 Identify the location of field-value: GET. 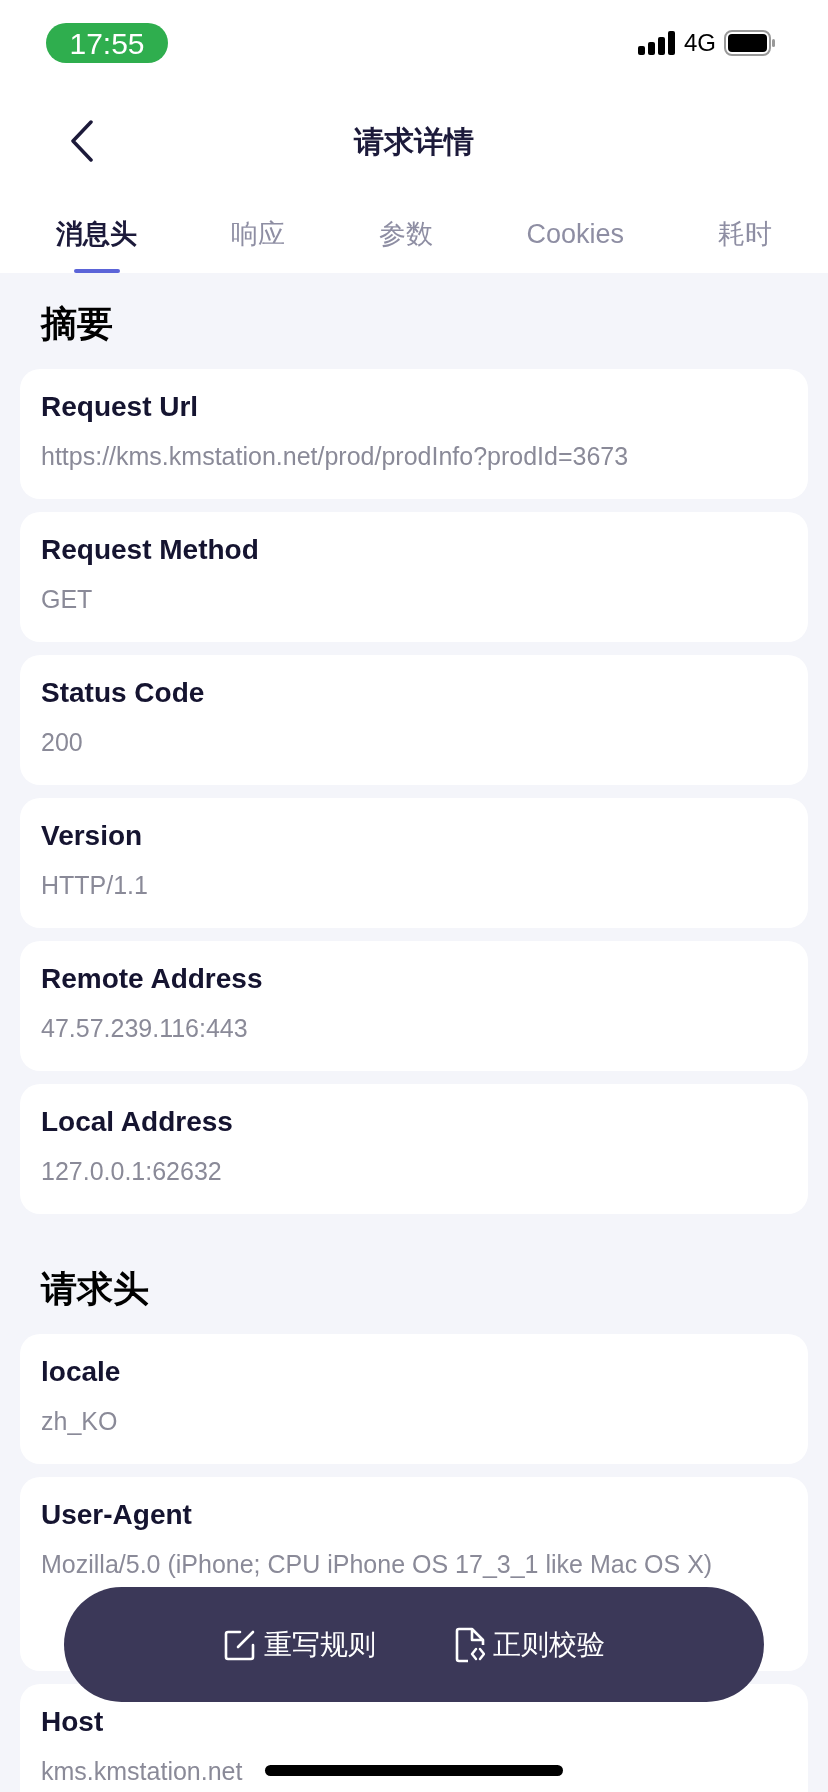
(67, 599).